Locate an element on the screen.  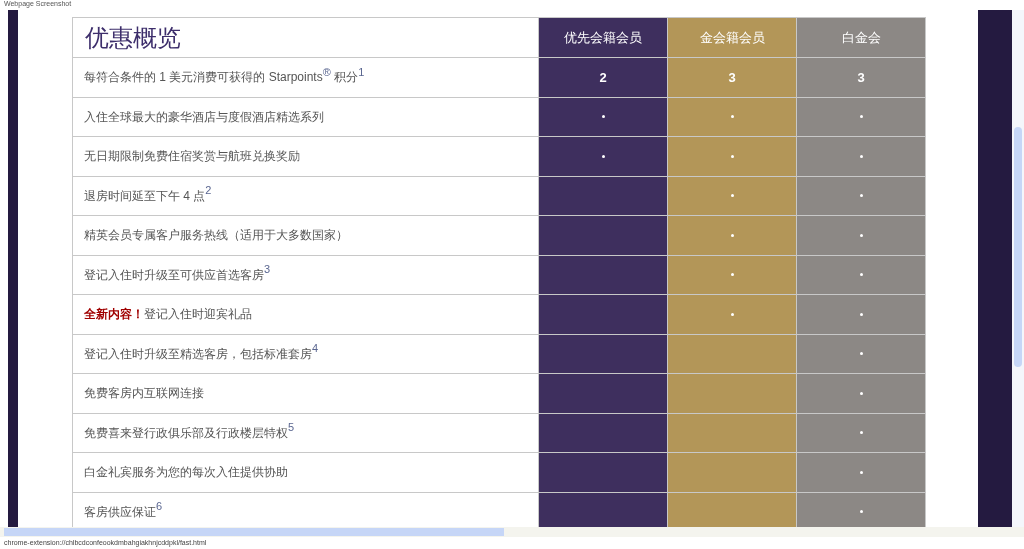
column-header: 白金会 is located at coordinates (860, 37).